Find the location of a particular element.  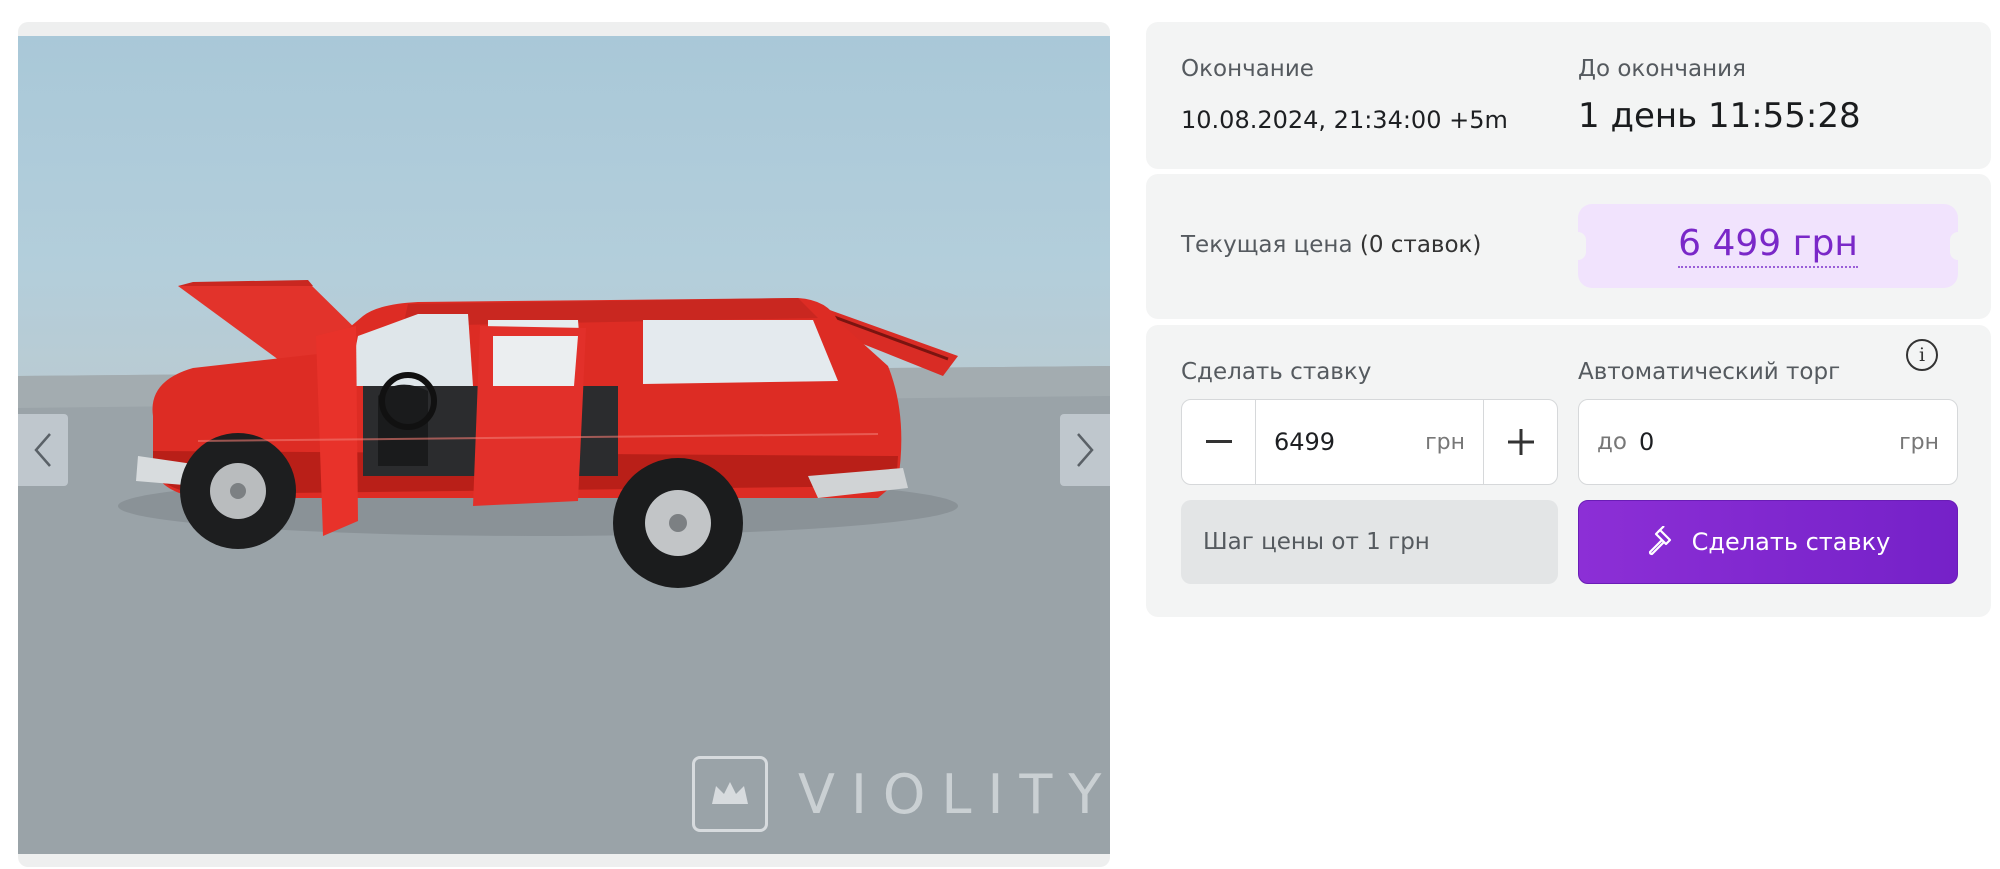

auto-bid-label: Автоматический торг is located at coordinates (1709, 372).